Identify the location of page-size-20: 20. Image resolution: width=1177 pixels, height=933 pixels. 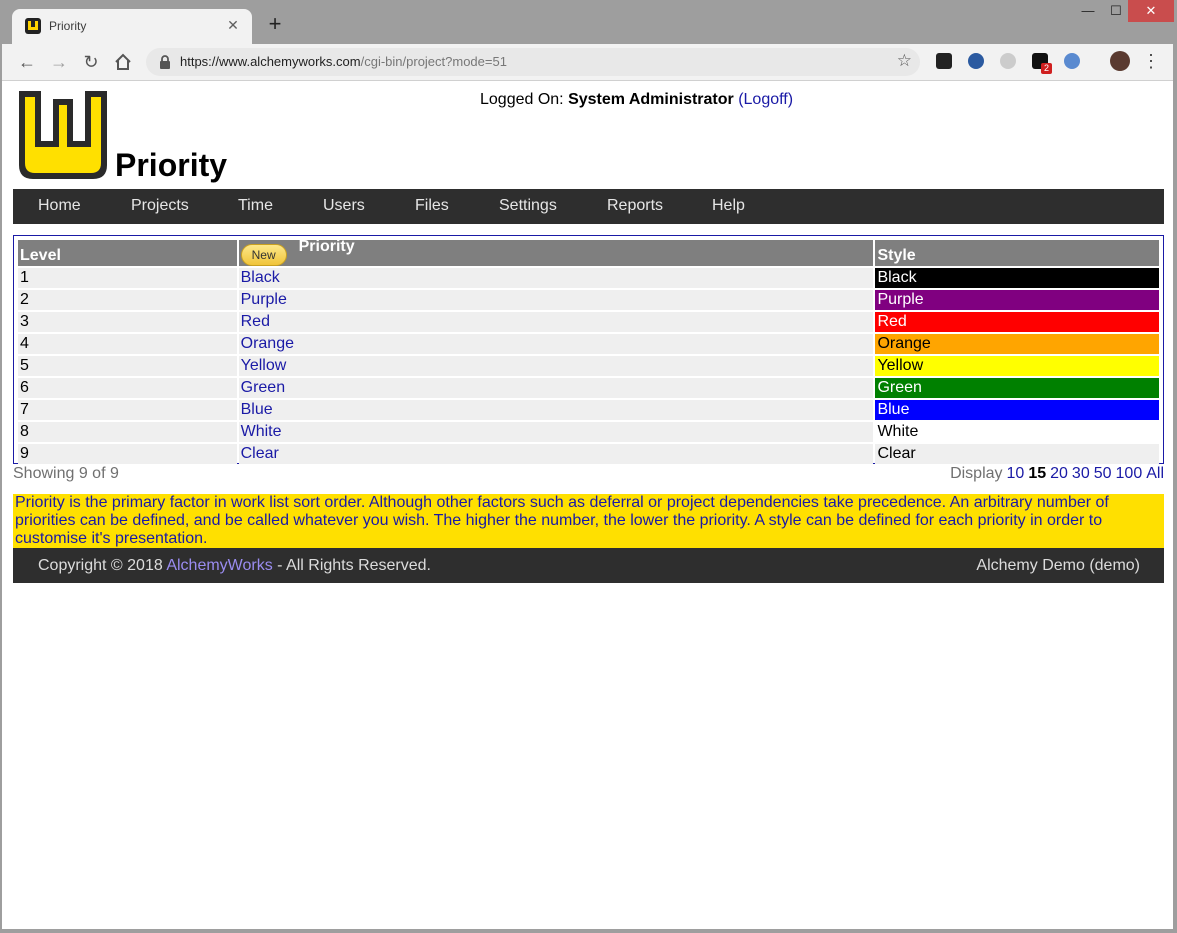
(1059, 473).